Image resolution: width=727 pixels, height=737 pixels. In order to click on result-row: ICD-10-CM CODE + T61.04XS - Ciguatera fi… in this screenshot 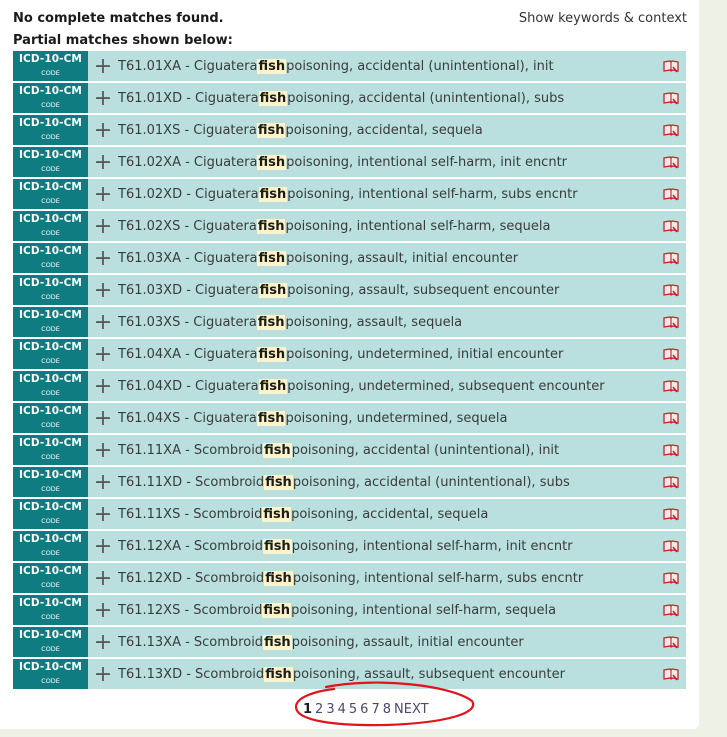, I will do `click(349, 418)`.